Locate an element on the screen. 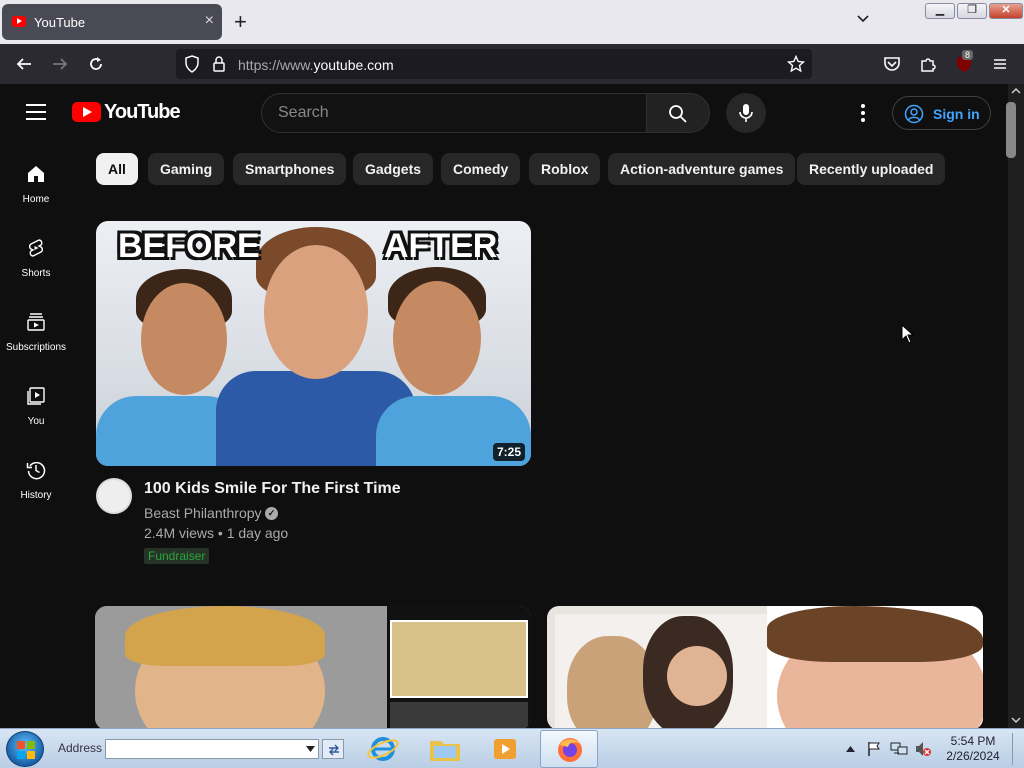  pocket-icon is located at coordinates (892, 64).